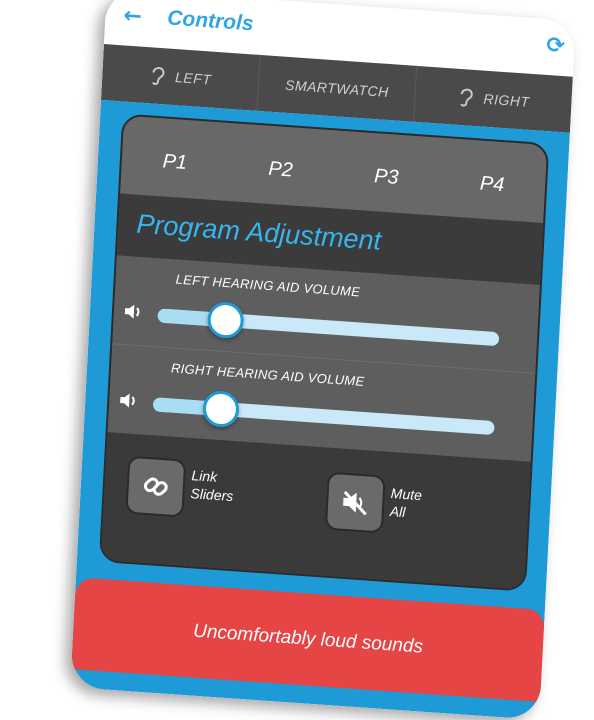  Describe the element at coordinates (557, 46) in the screenshot. I see `refresh-icon: ⟳` at that location.